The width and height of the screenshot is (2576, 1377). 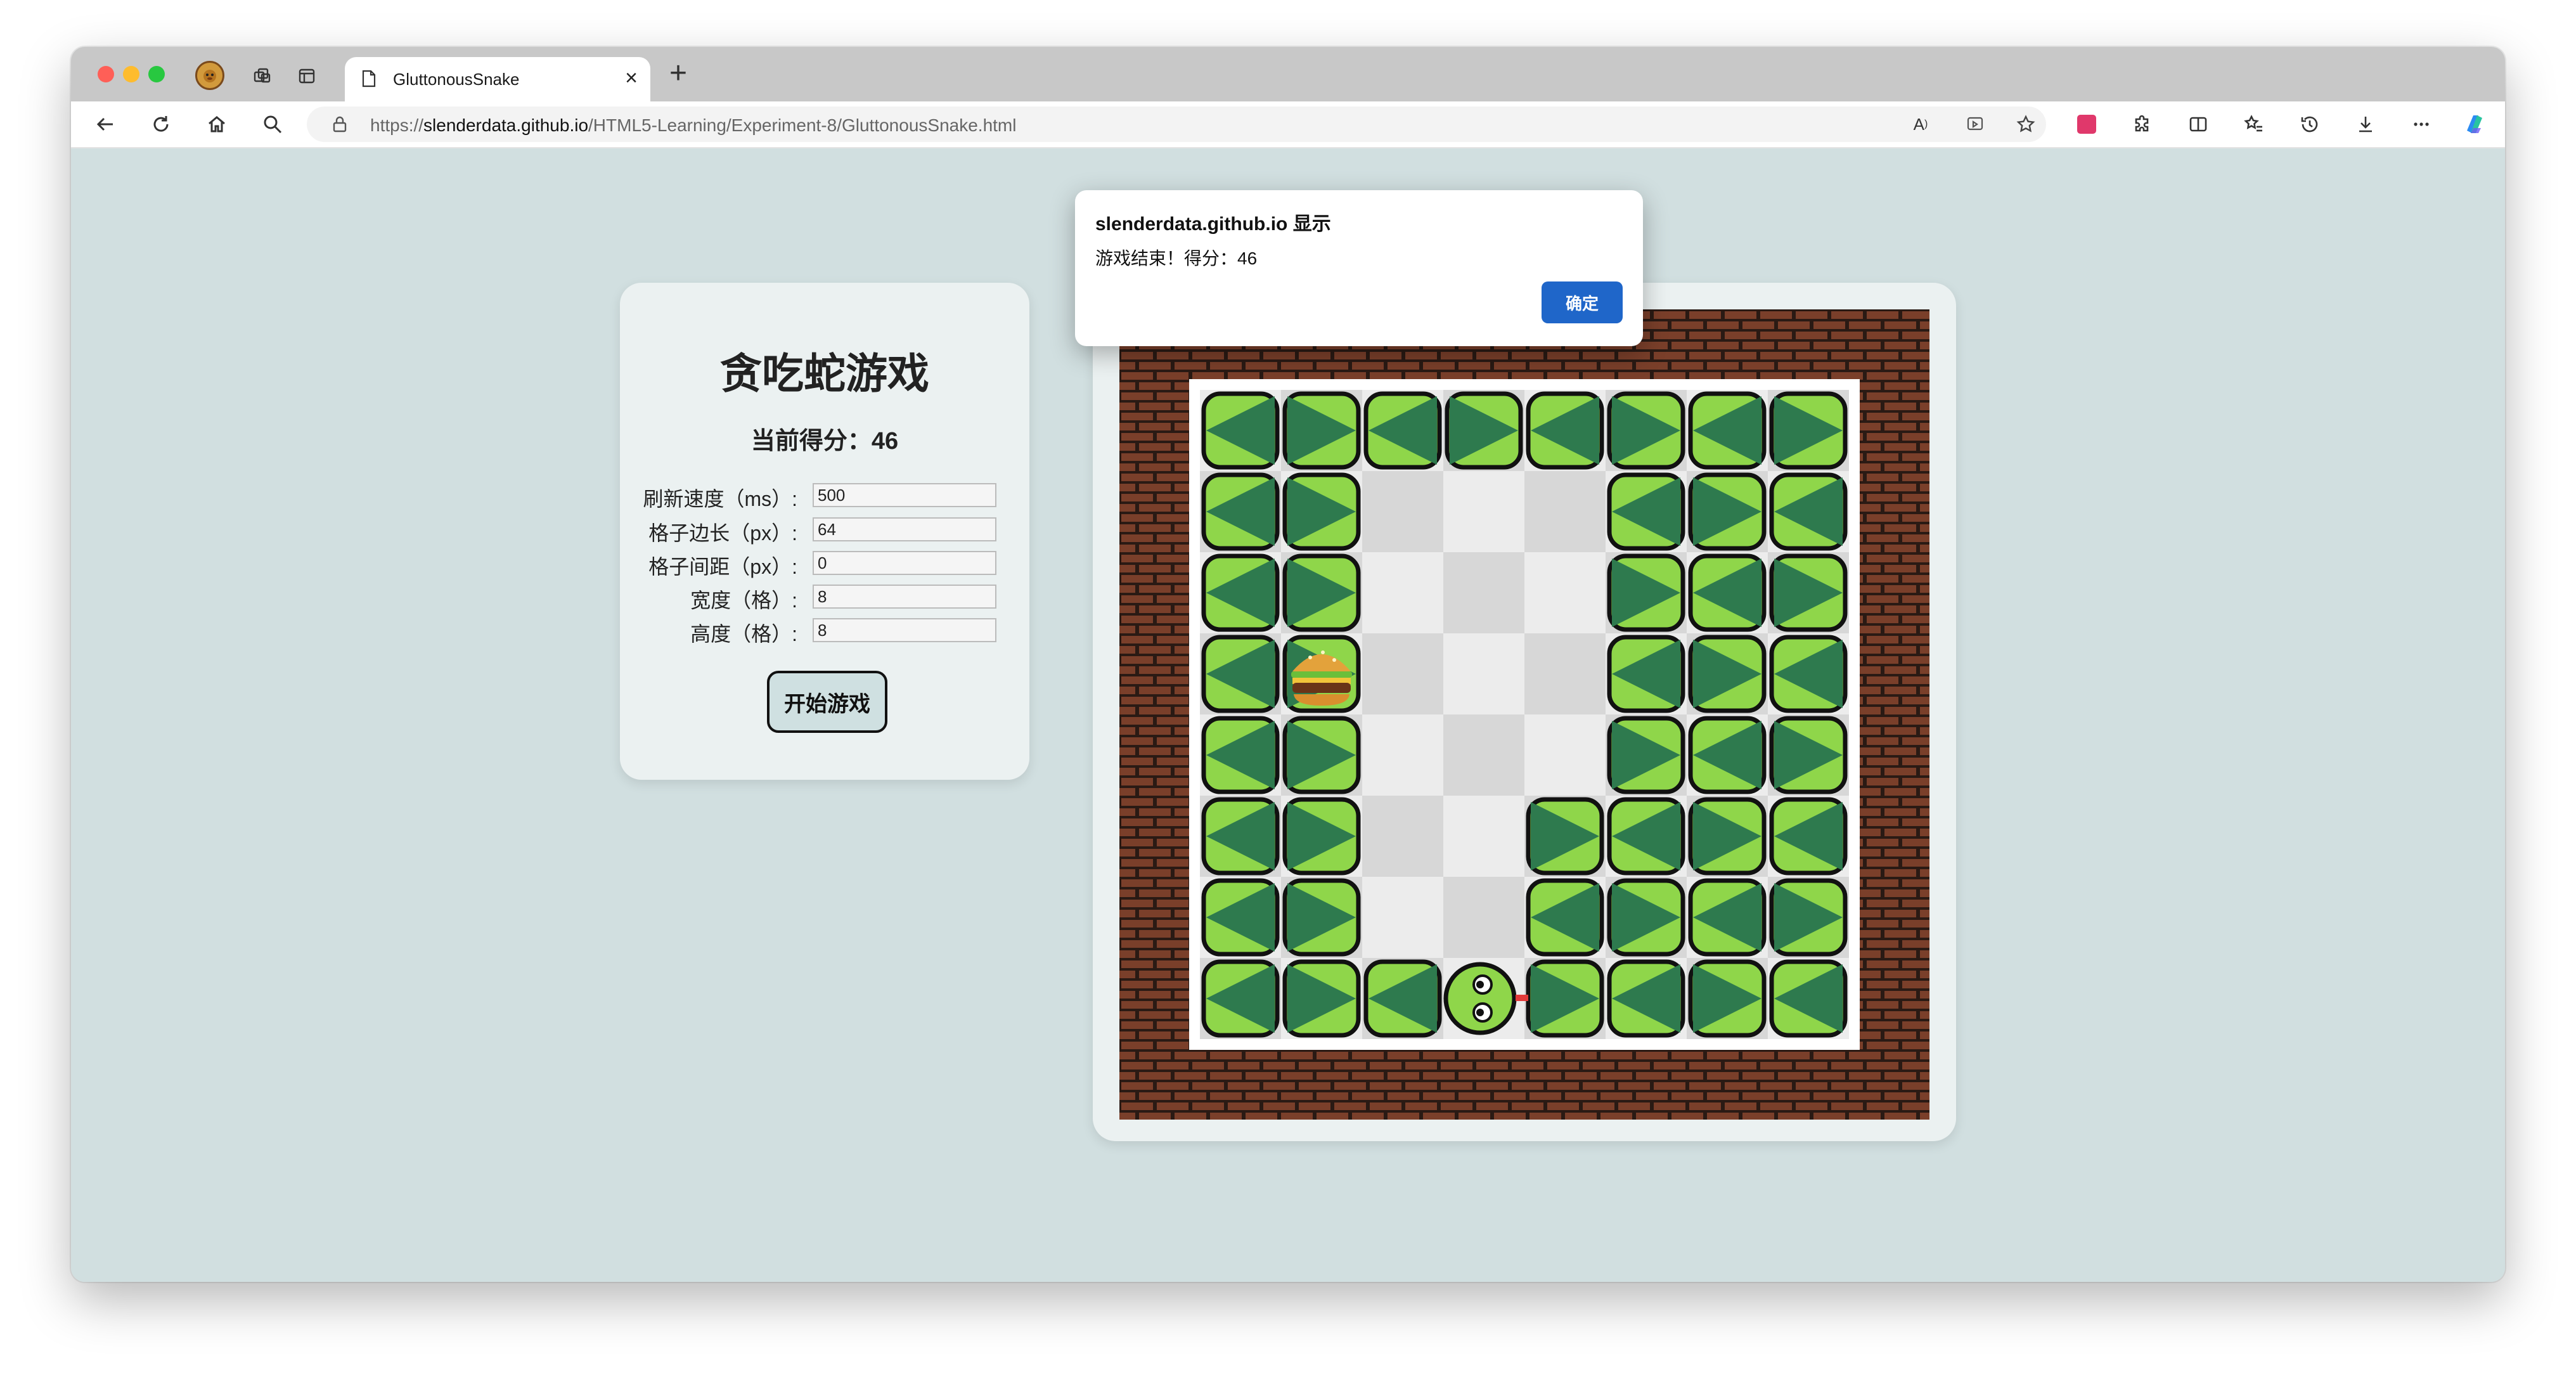 What do you see at coordinates (1975, 124) in the screenshot?
I see `app-available-icon` at bounding box center [1975, 124].